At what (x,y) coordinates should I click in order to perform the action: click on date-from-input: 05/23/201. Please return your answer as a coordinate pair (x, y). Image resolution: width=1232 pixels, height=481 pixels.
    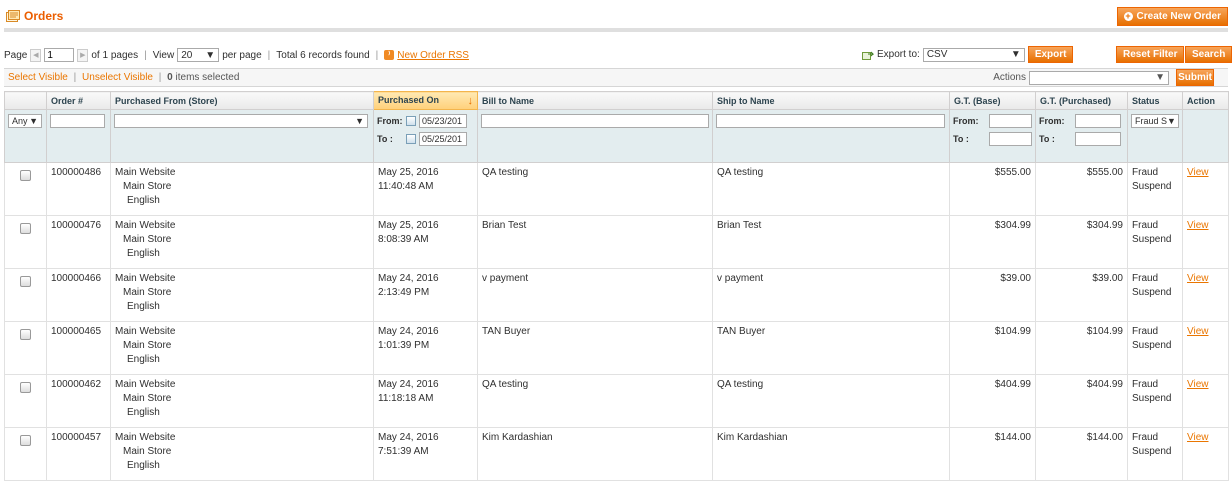
    Looking at the image, I should click on (443, 121).